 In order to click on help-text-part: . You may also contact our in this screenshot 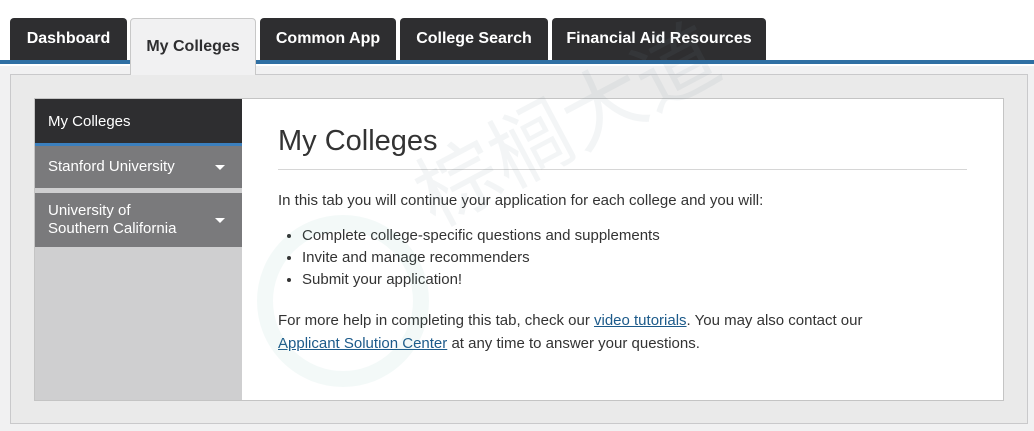, I will do `click(774, 320)`.